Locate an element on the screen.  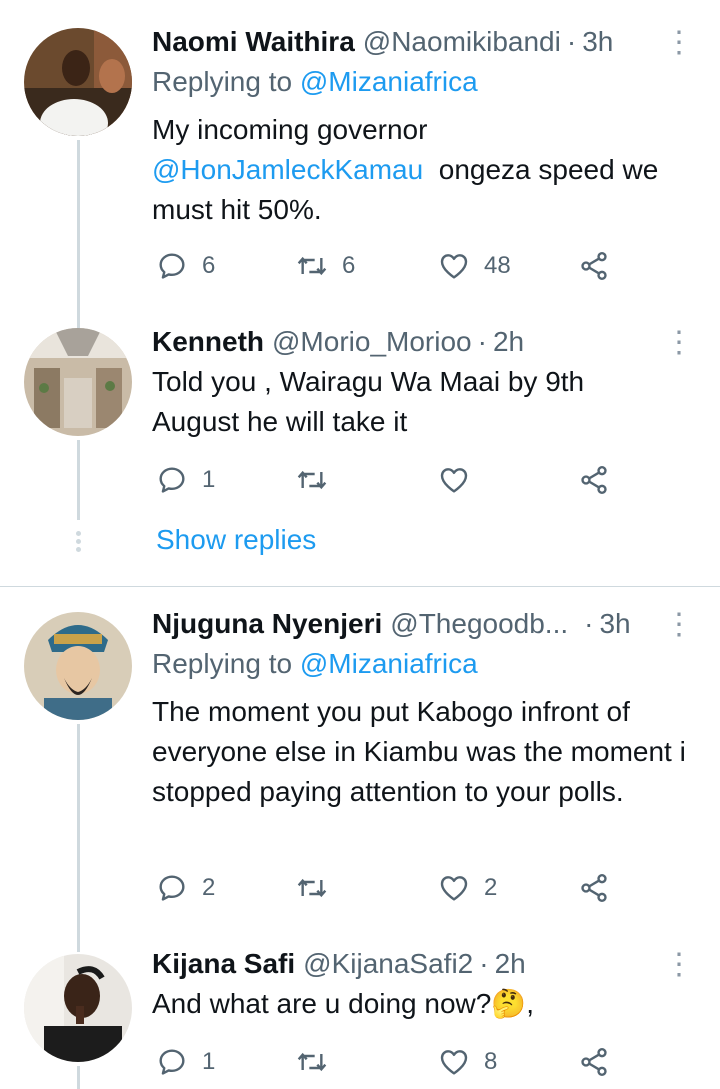
tweet-header: Naomi Waithira @Naomikibandi · 3h is located at coordinates (382, 42).